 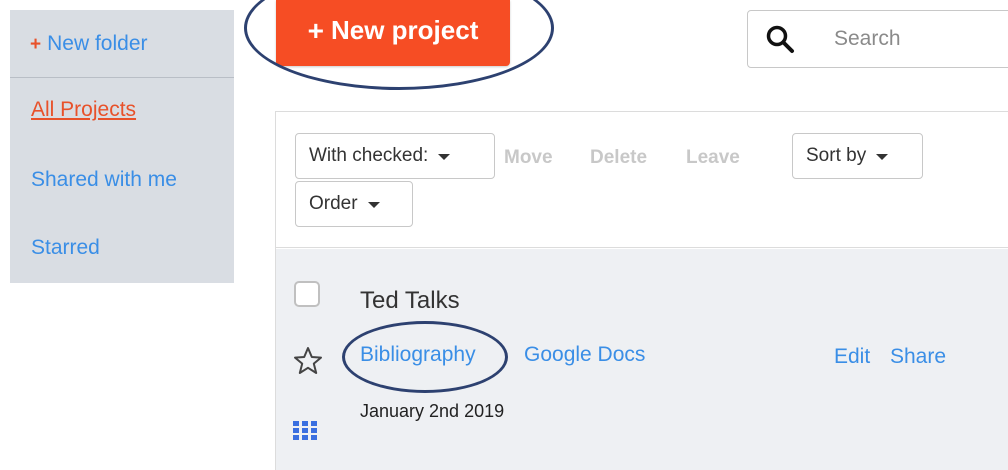 What do you see at coordinates (307, 294) in the screenshot?
I see `project-checkbox` at bounding box center [307, 294].